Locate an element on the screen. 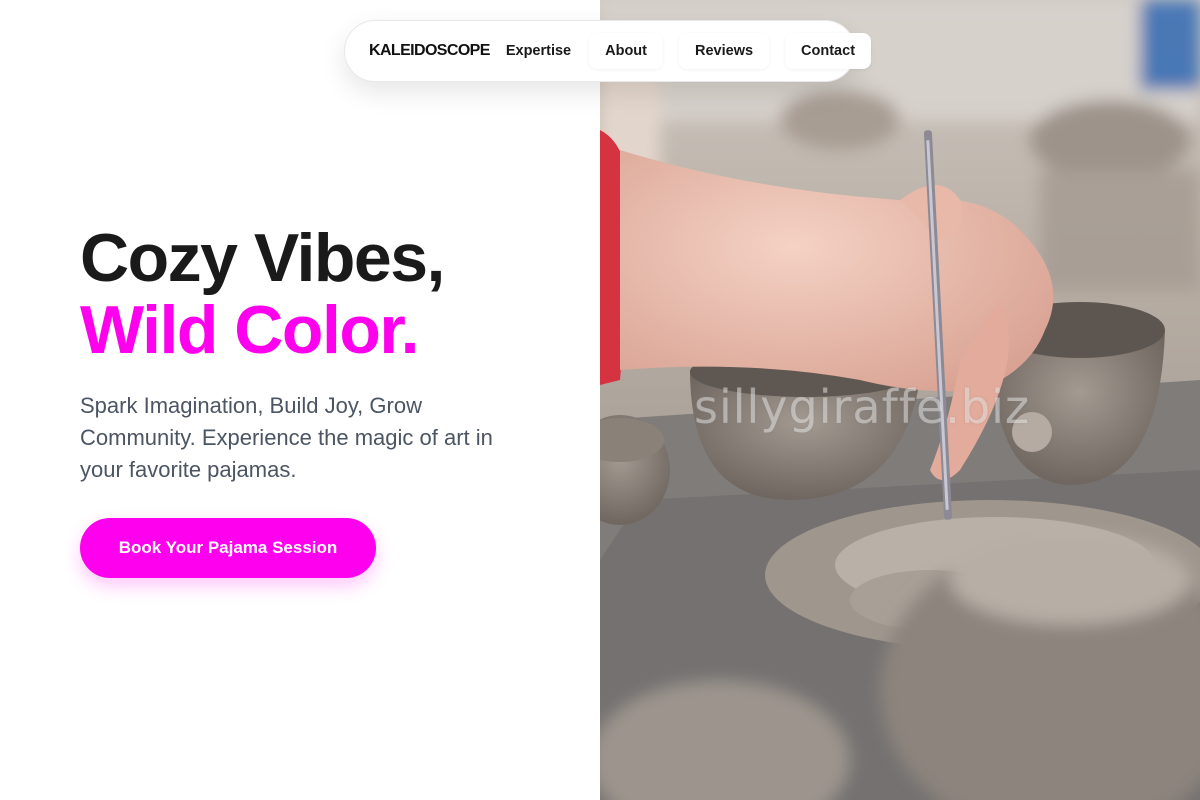 This screenshot has width=1200, height=800. hero-title-line-2: Wild Color. is located at coordinates (249, 330).